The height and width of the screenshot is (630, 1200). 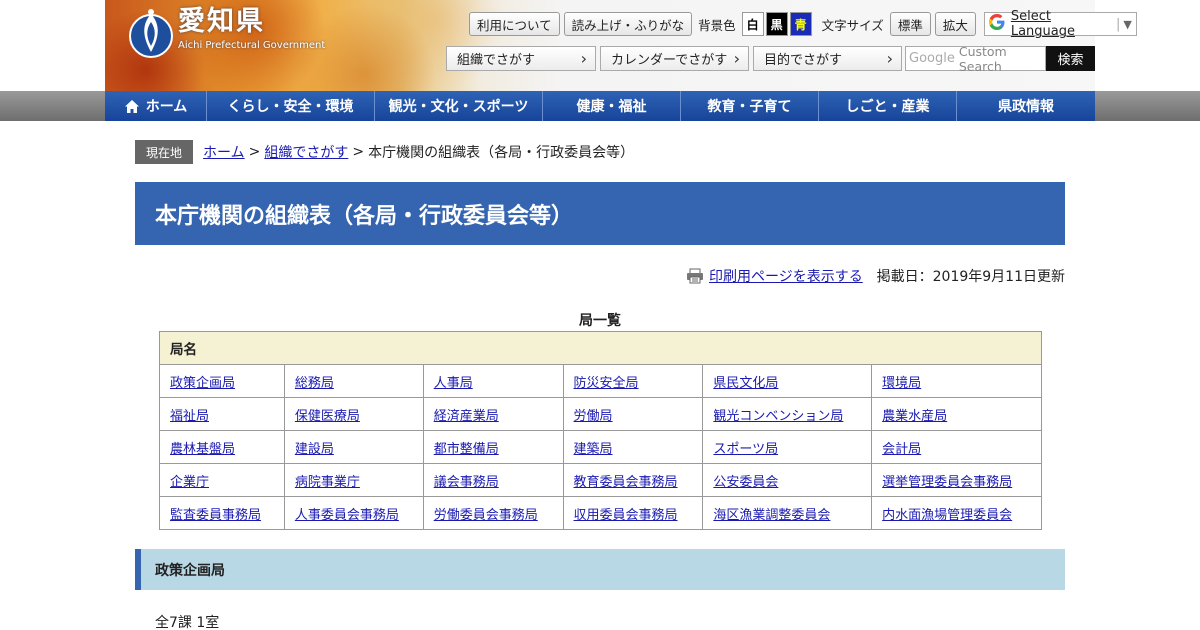 I want to click on table-cell: 海区漁業調整委員会, so click(x=787, y=513).